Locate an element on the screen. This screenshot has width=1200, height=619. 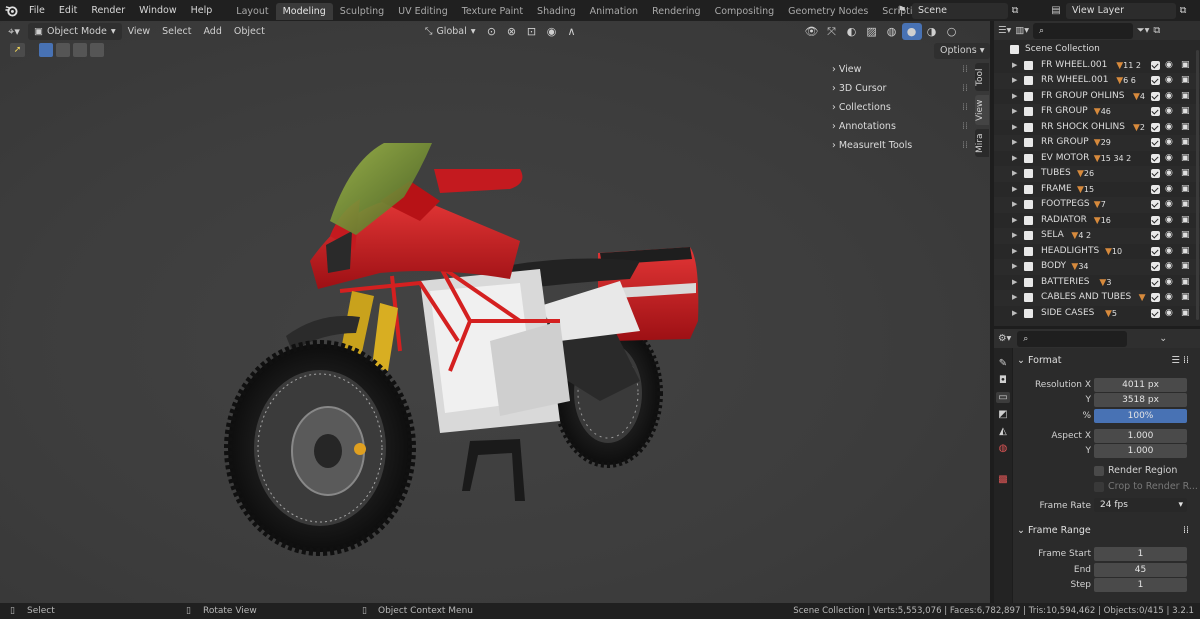
scene-selector: ⚑ Scene ⧉ is located at coordinates (960, 10).